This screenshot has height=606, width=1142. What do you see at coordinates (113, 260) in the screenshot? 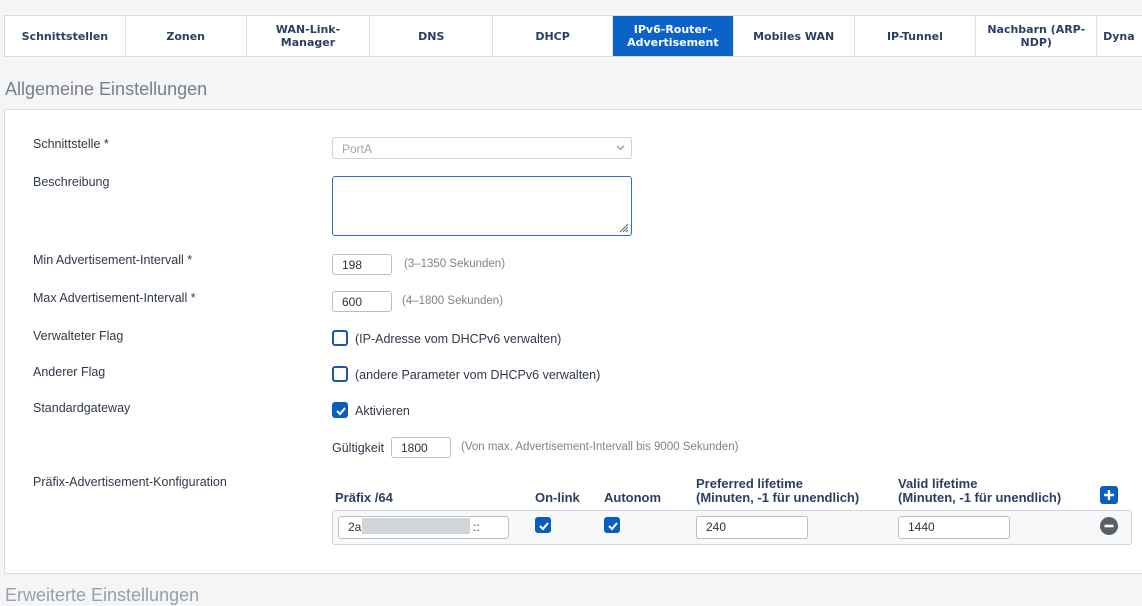
I see `min-interval-label: Min Advertisement-Intervall *` at bounding box center [113, 260].